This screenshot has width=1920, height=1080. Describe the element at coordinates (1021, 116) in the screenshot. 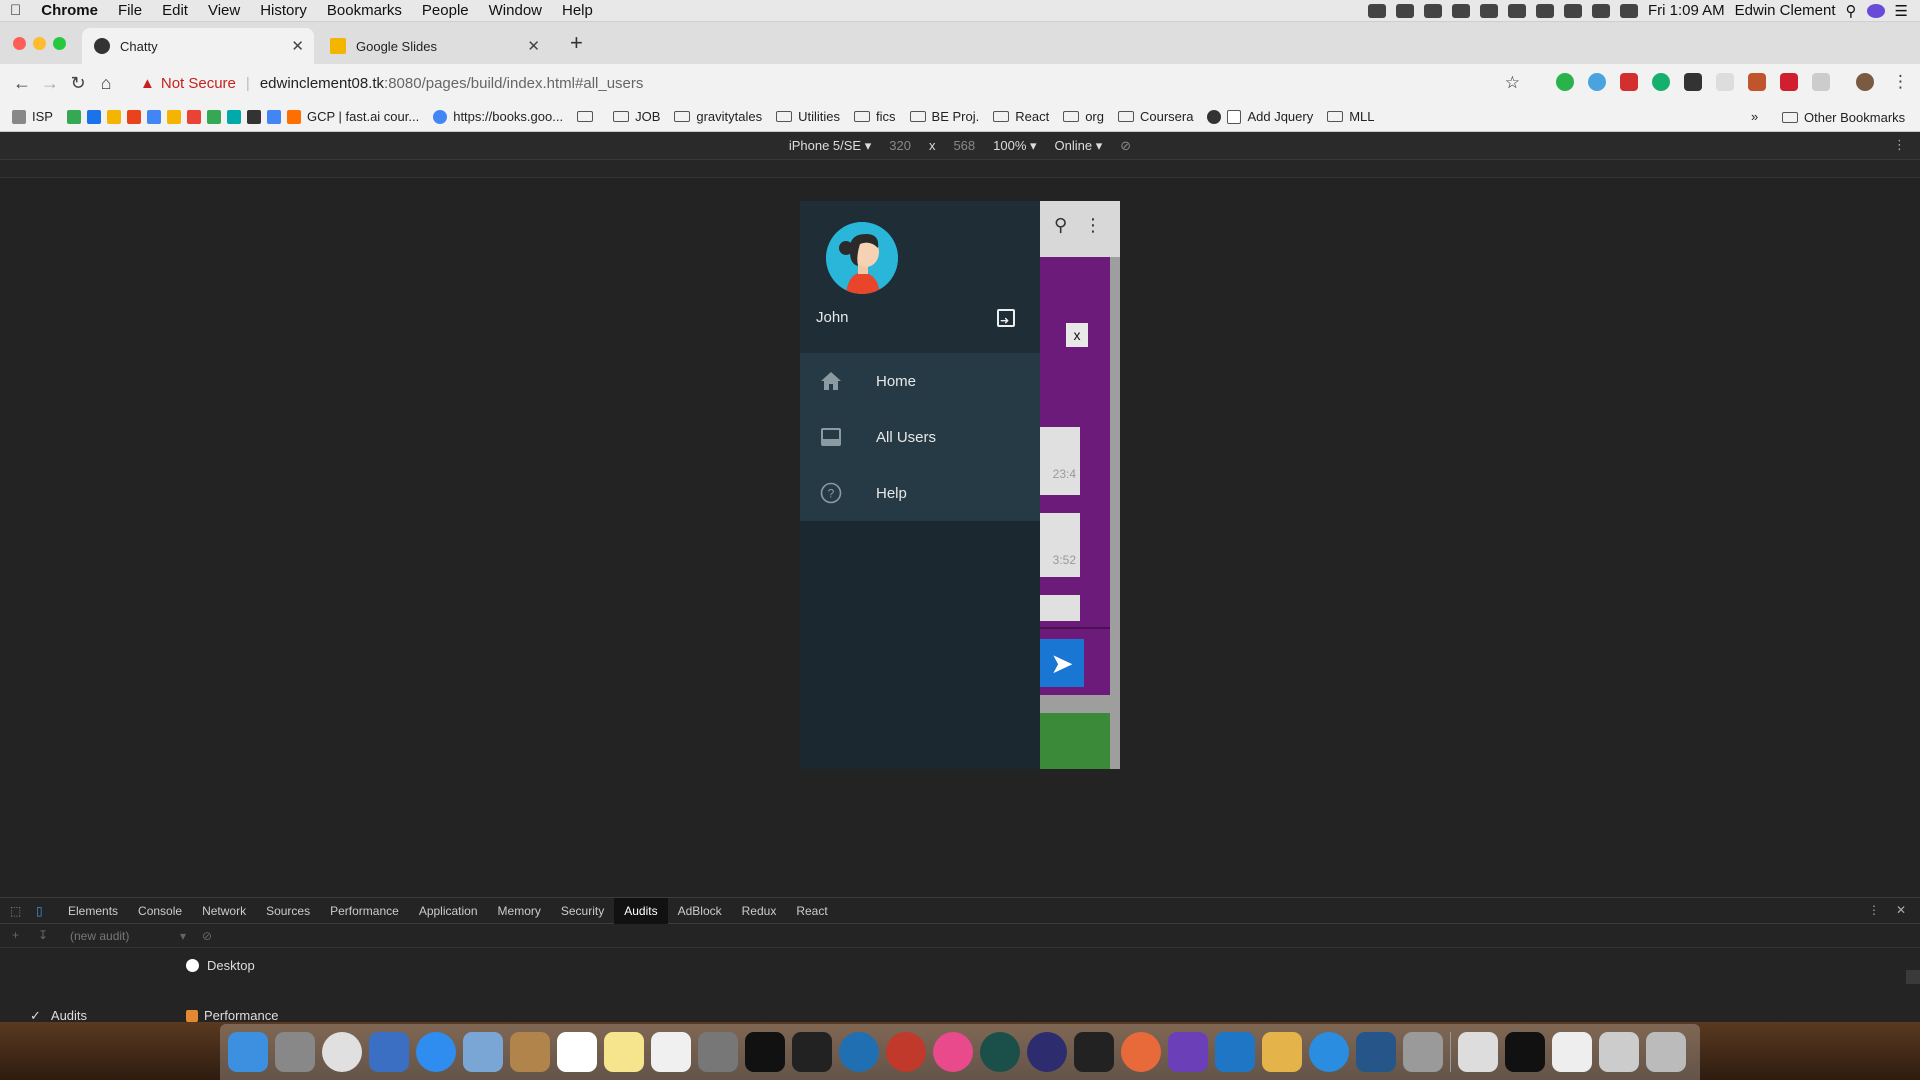

I see `bookmark-folder: React` at that location.